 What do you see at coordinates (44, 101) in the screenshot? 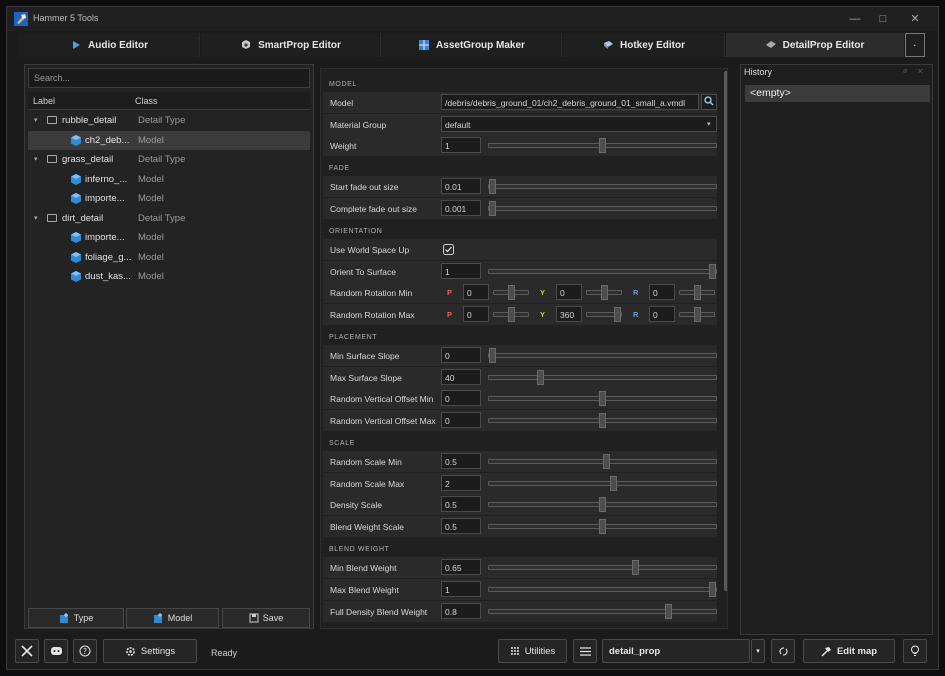
I see `column-label: Label` at bounding box center [44, 101].